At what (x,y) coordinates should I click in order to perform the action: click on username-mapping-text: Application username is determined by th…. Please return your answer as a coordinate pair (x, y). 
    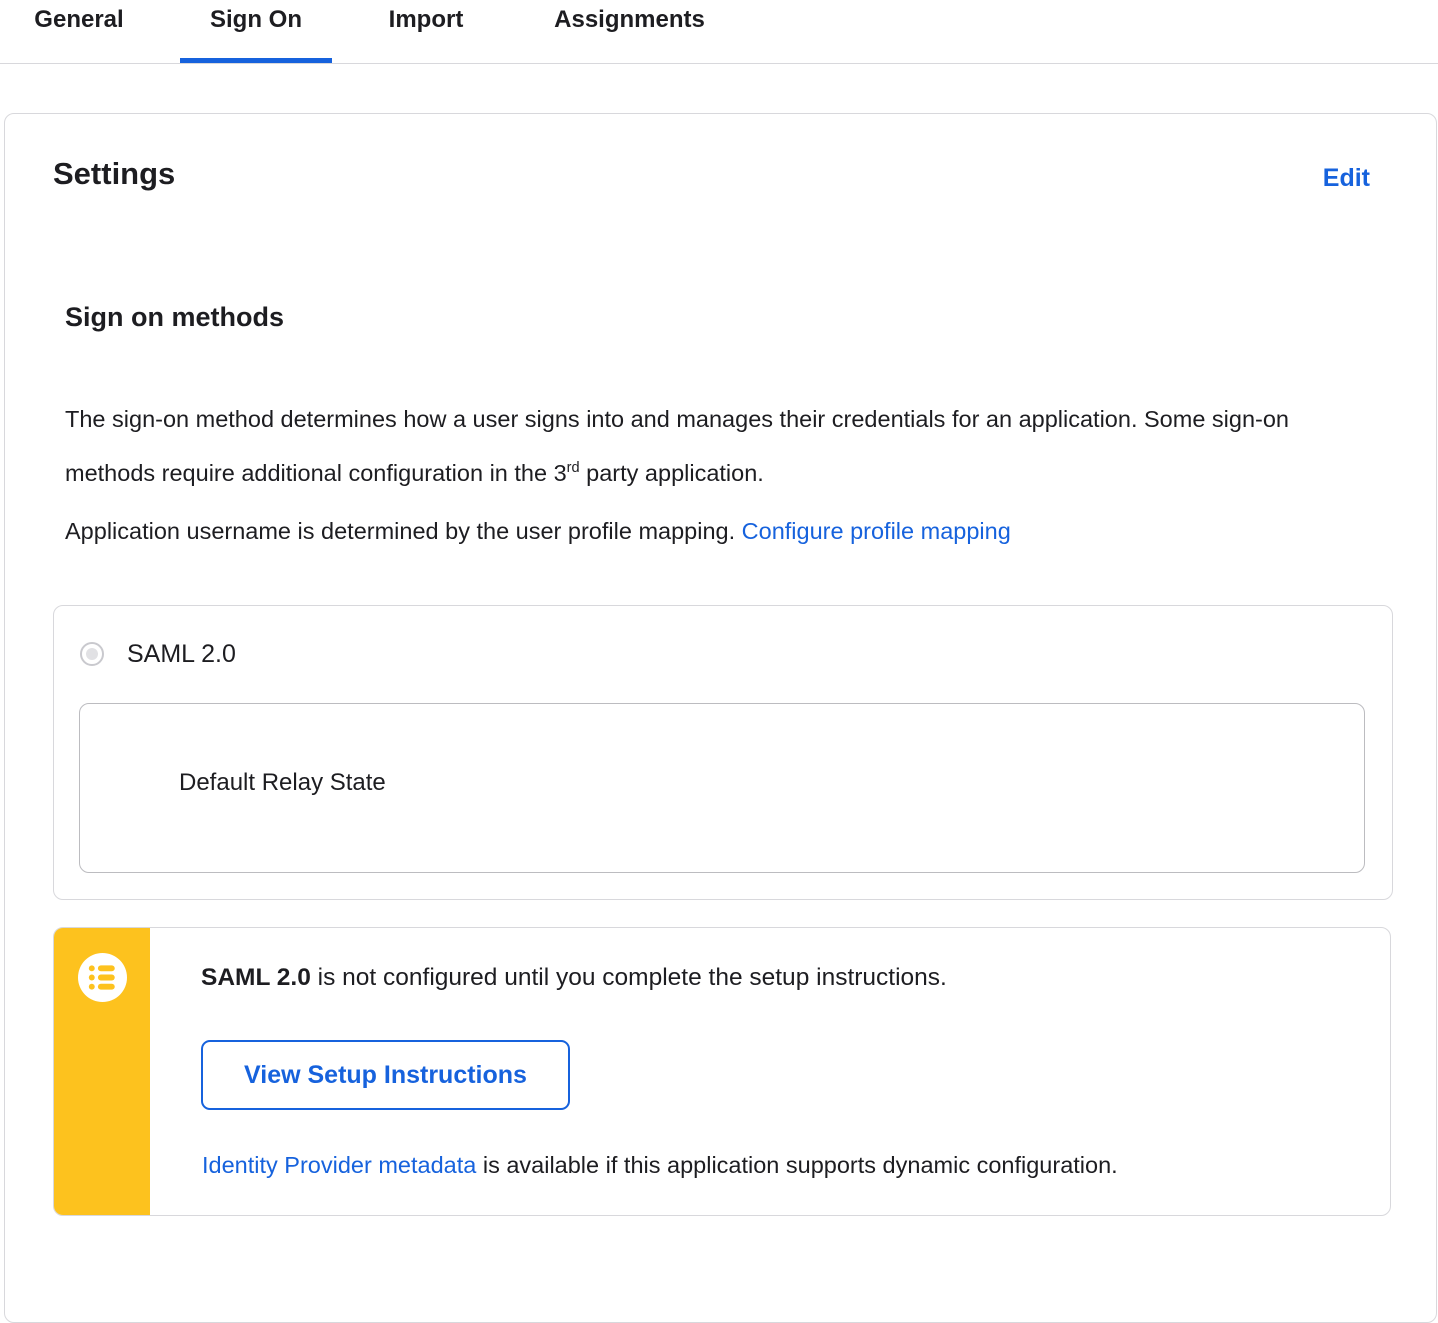
    Looking at the image, I should click on (538, 531).